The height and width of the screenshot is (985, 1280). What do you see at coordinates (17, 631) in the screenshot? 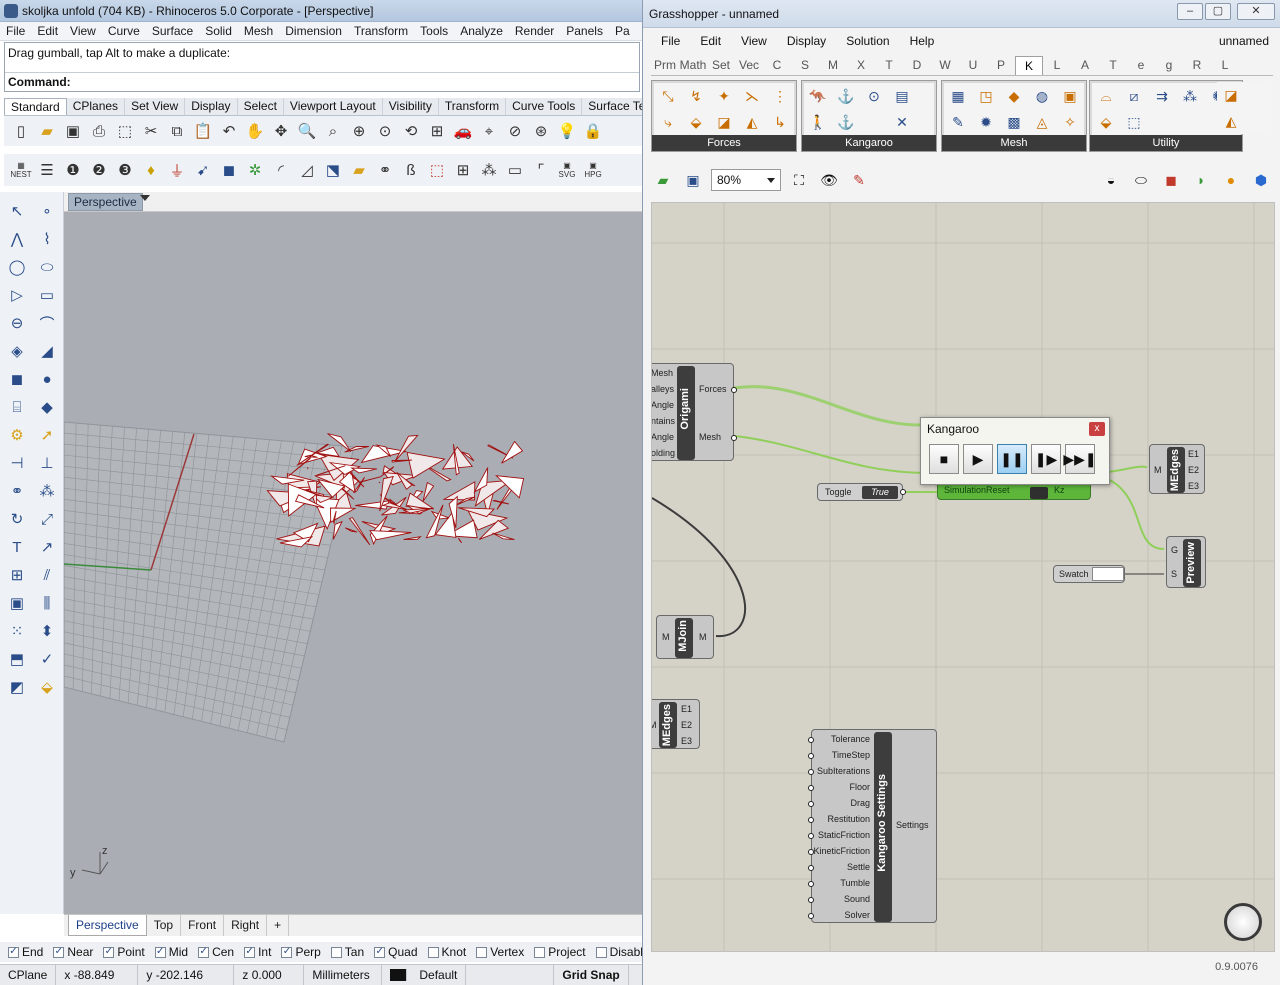
I see `grid-array-icon: ⁙` at bounding box center [17, 631].